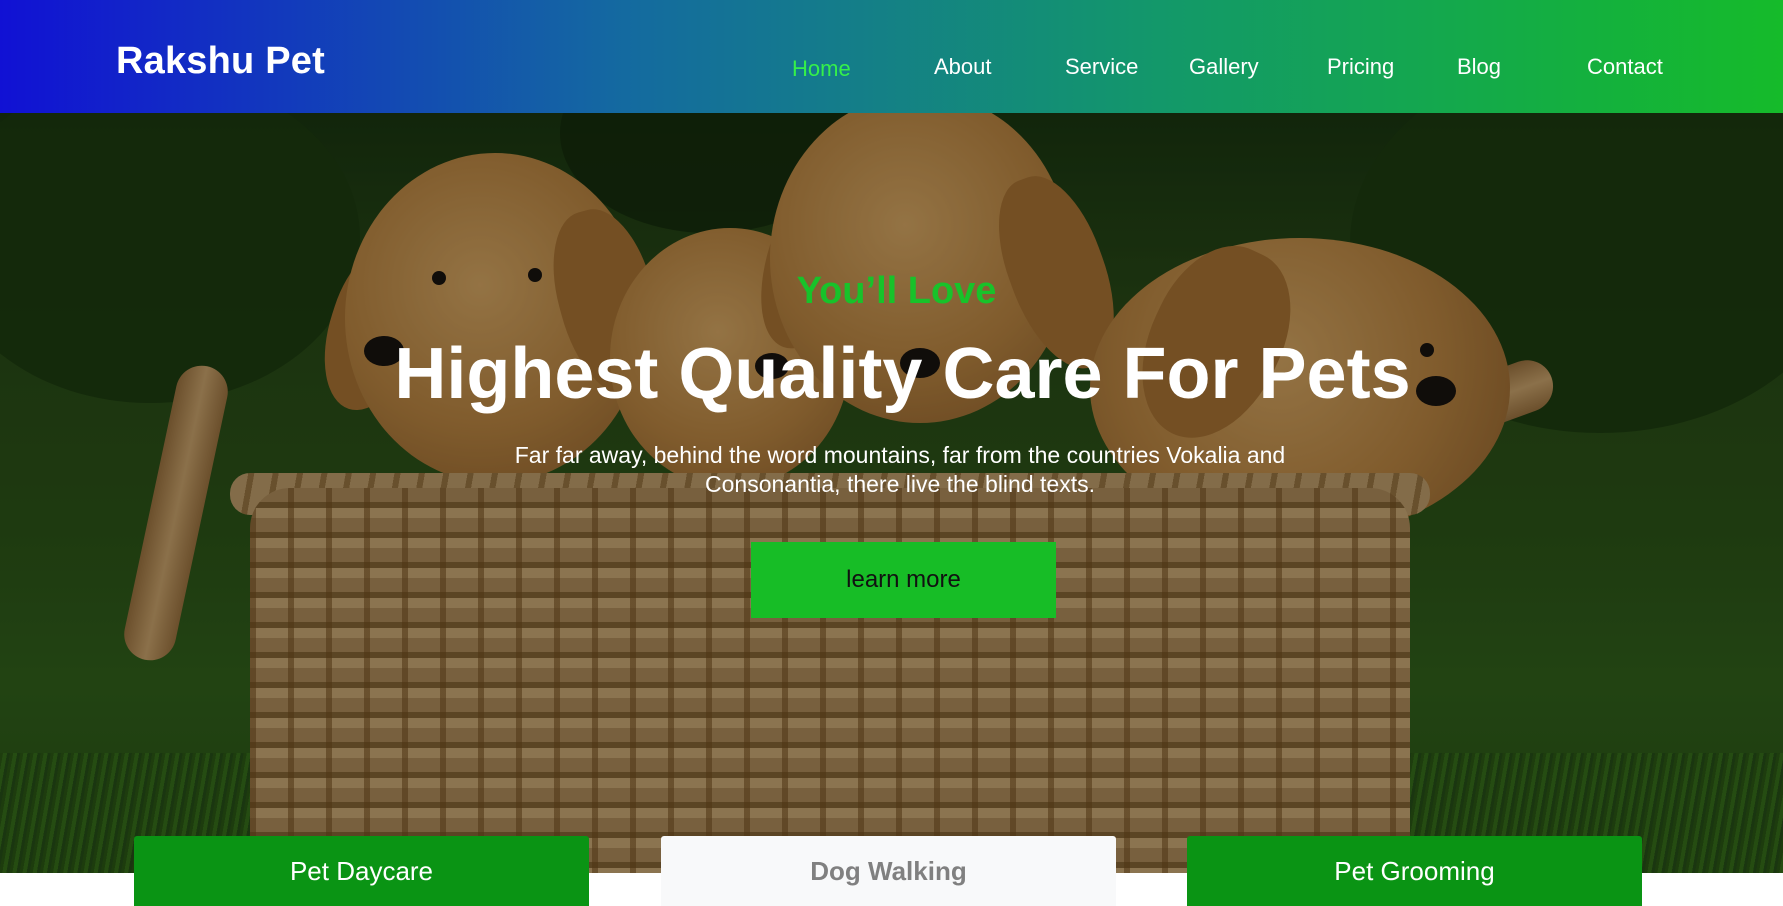 The image size is (1783, 906). Describe the element at coordinates (1101, 67) in the screenshot. I see `nav-service: Service` at that location.